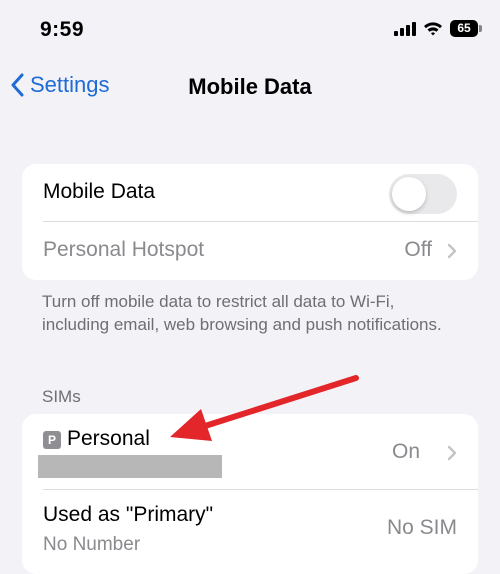  I want to click on personal-hotspot-value: Off, so click(418, 249).